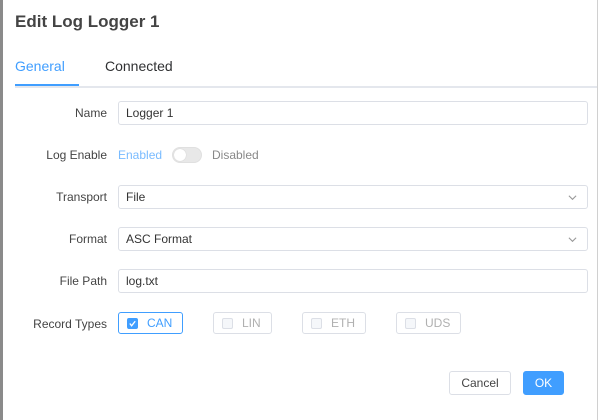 The height and width of the screenshot is (420, 598). I want to click on ok-button: OK, so click(543, 383).